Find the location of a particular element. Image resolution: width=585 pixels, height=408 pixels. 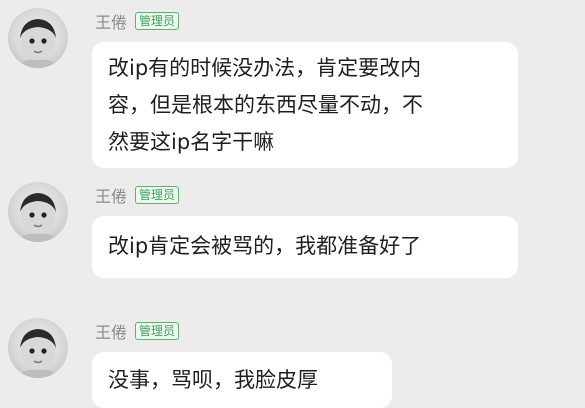

message-line: 容，但是根本的东西尽量不动，不 is located at coordinates (265, 105).